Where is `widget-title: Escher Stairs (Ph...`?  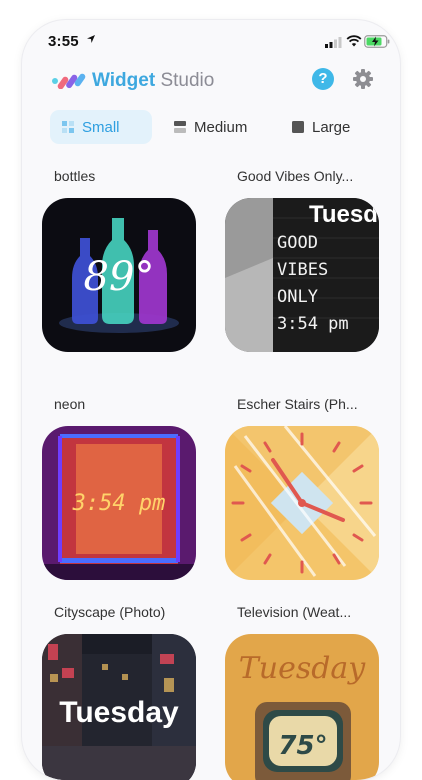
widget-title: Escher Stairs (Ph... is located at coordinates (297, 404).